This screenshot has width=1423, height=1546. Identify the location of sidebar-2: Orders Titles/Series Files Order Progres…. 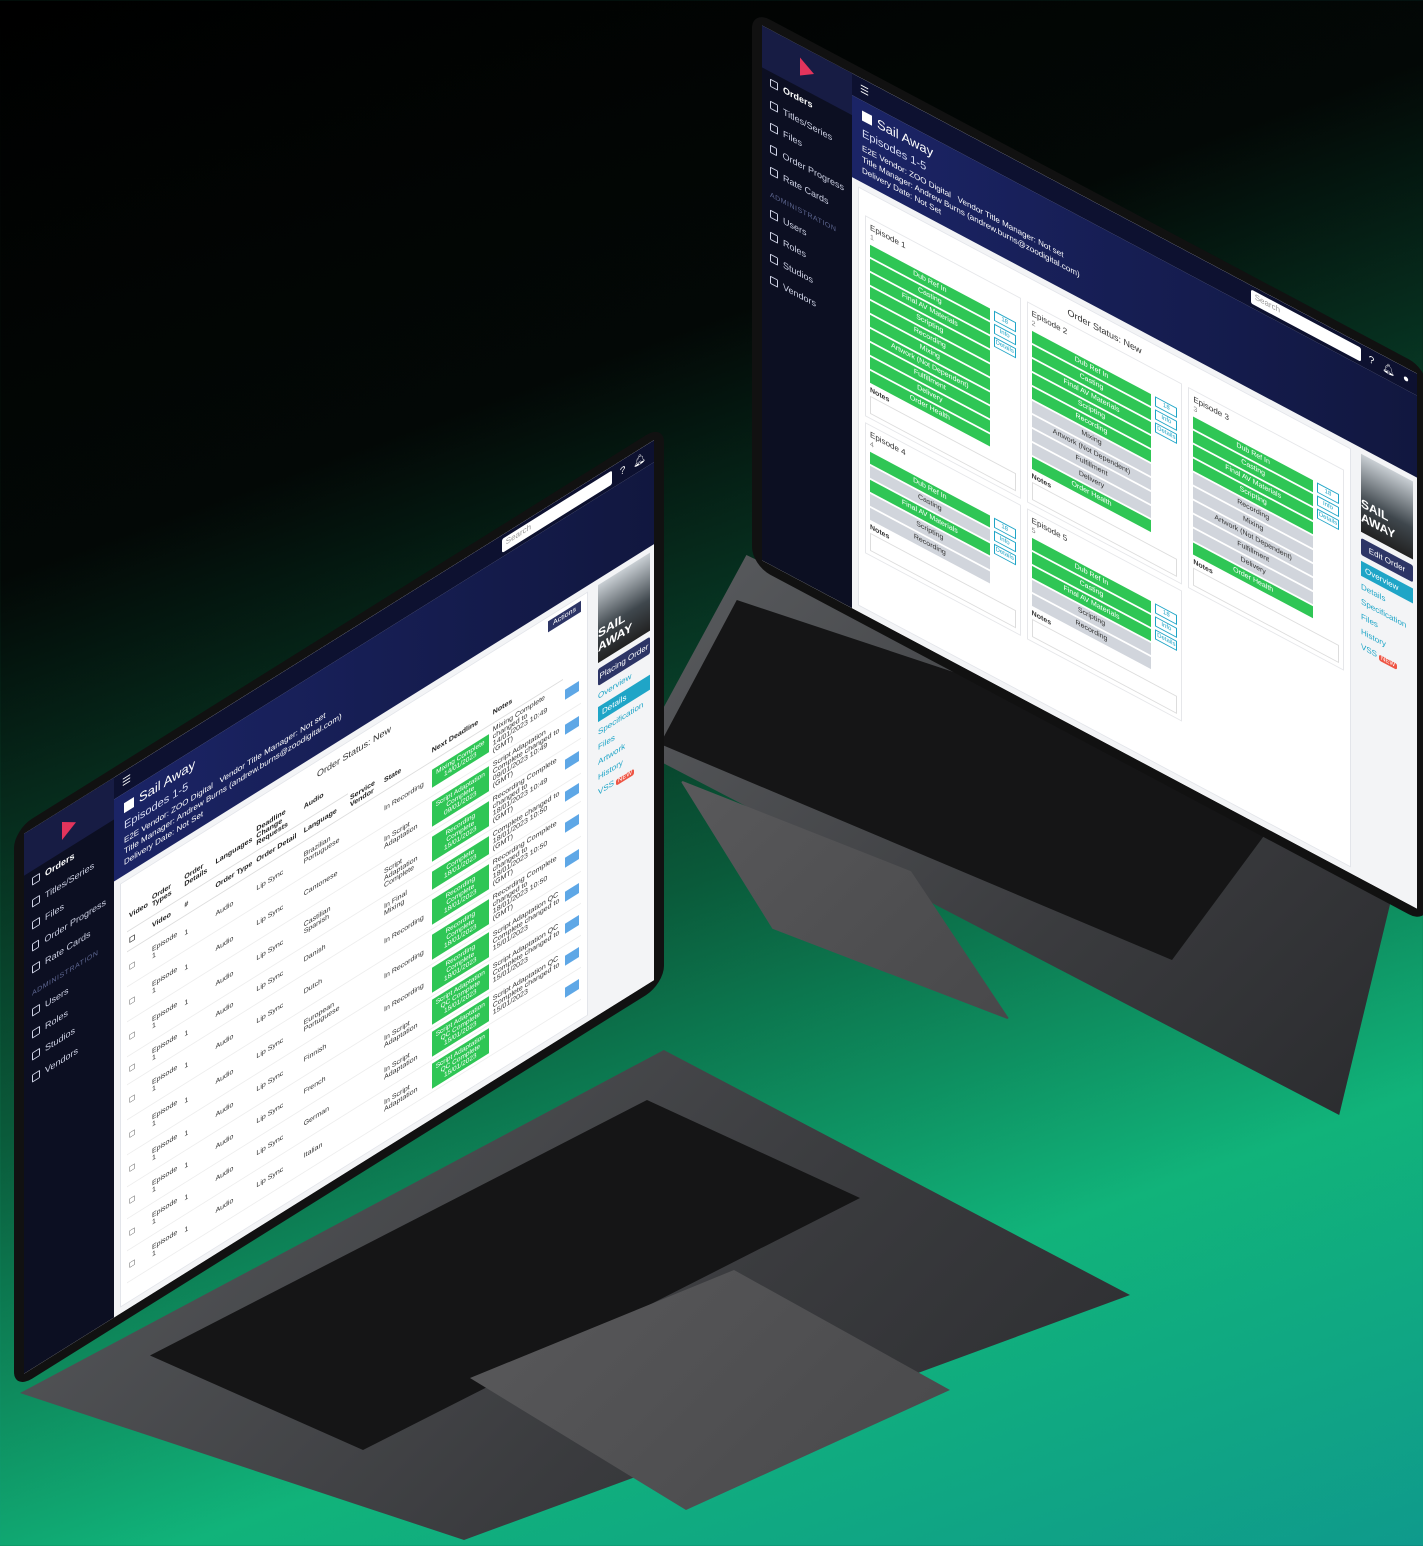
(69, 1075).